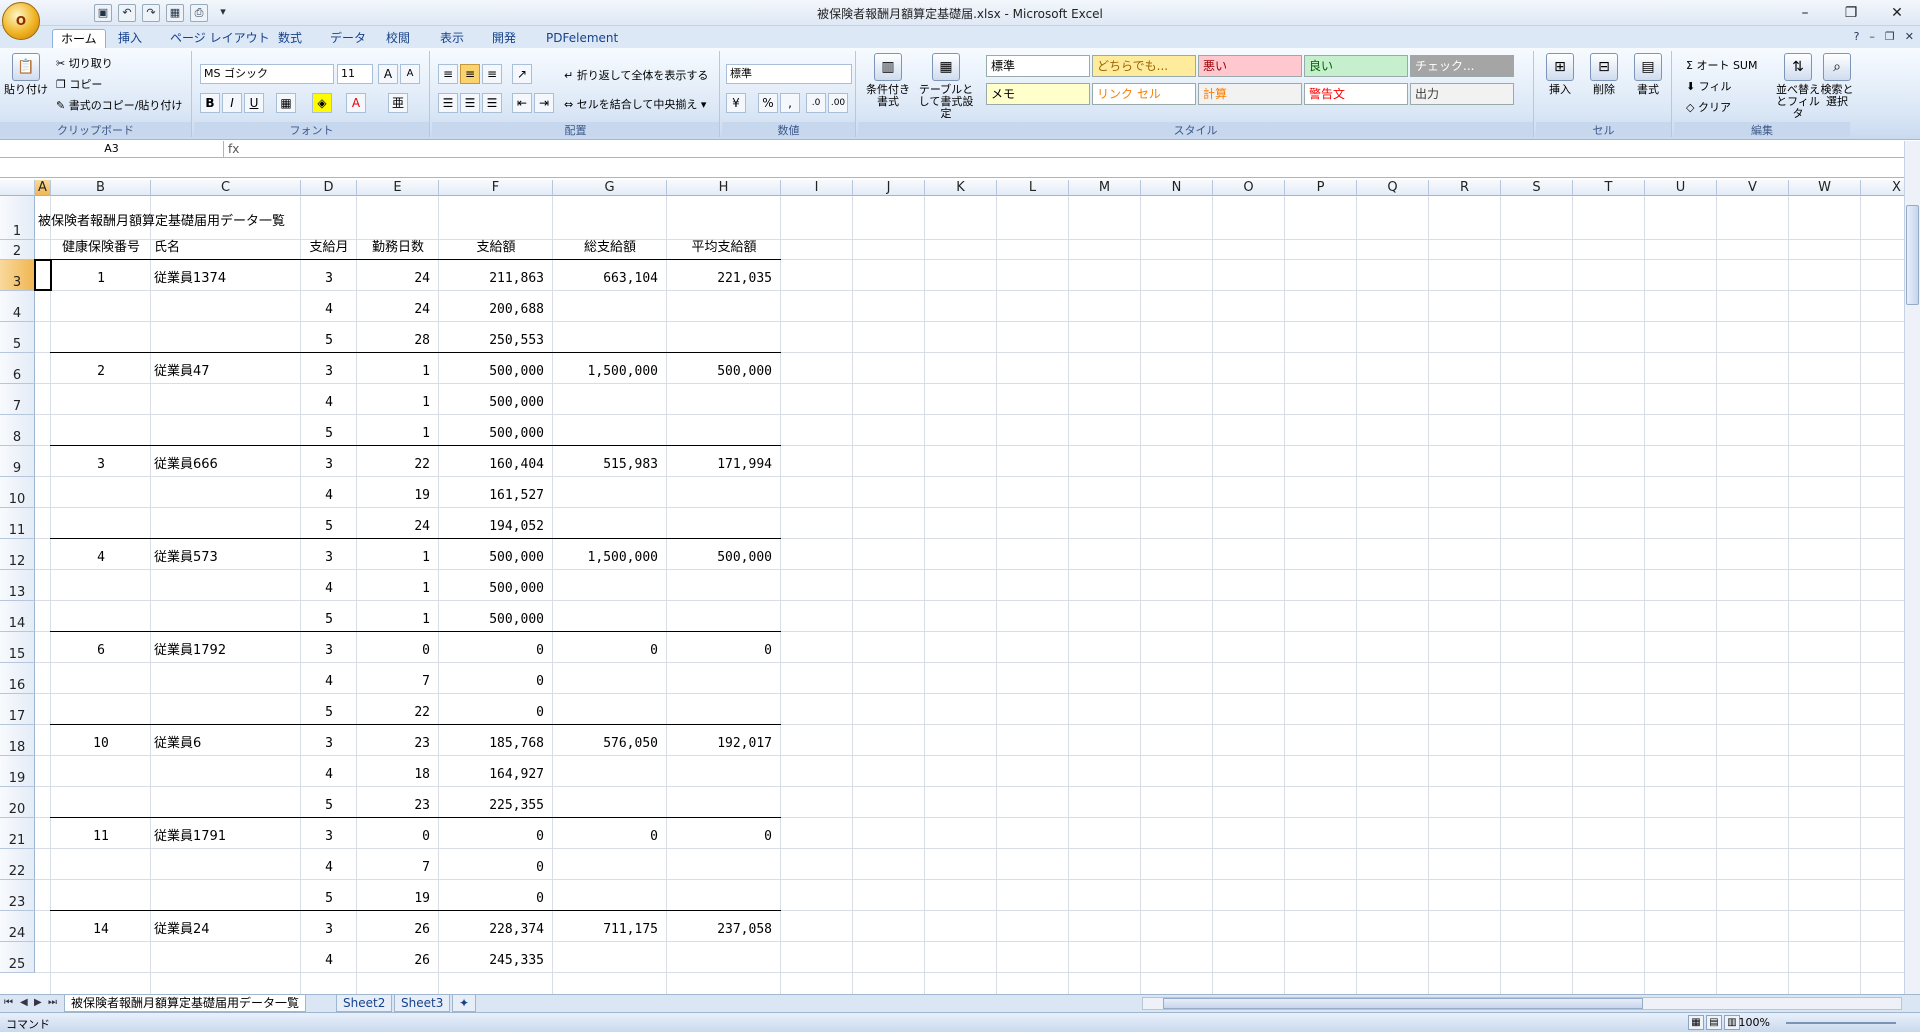  Describe the element at coordinates (8, 1002) in the screenshot. I see `first-sheet-icon: ⏮` at that location.